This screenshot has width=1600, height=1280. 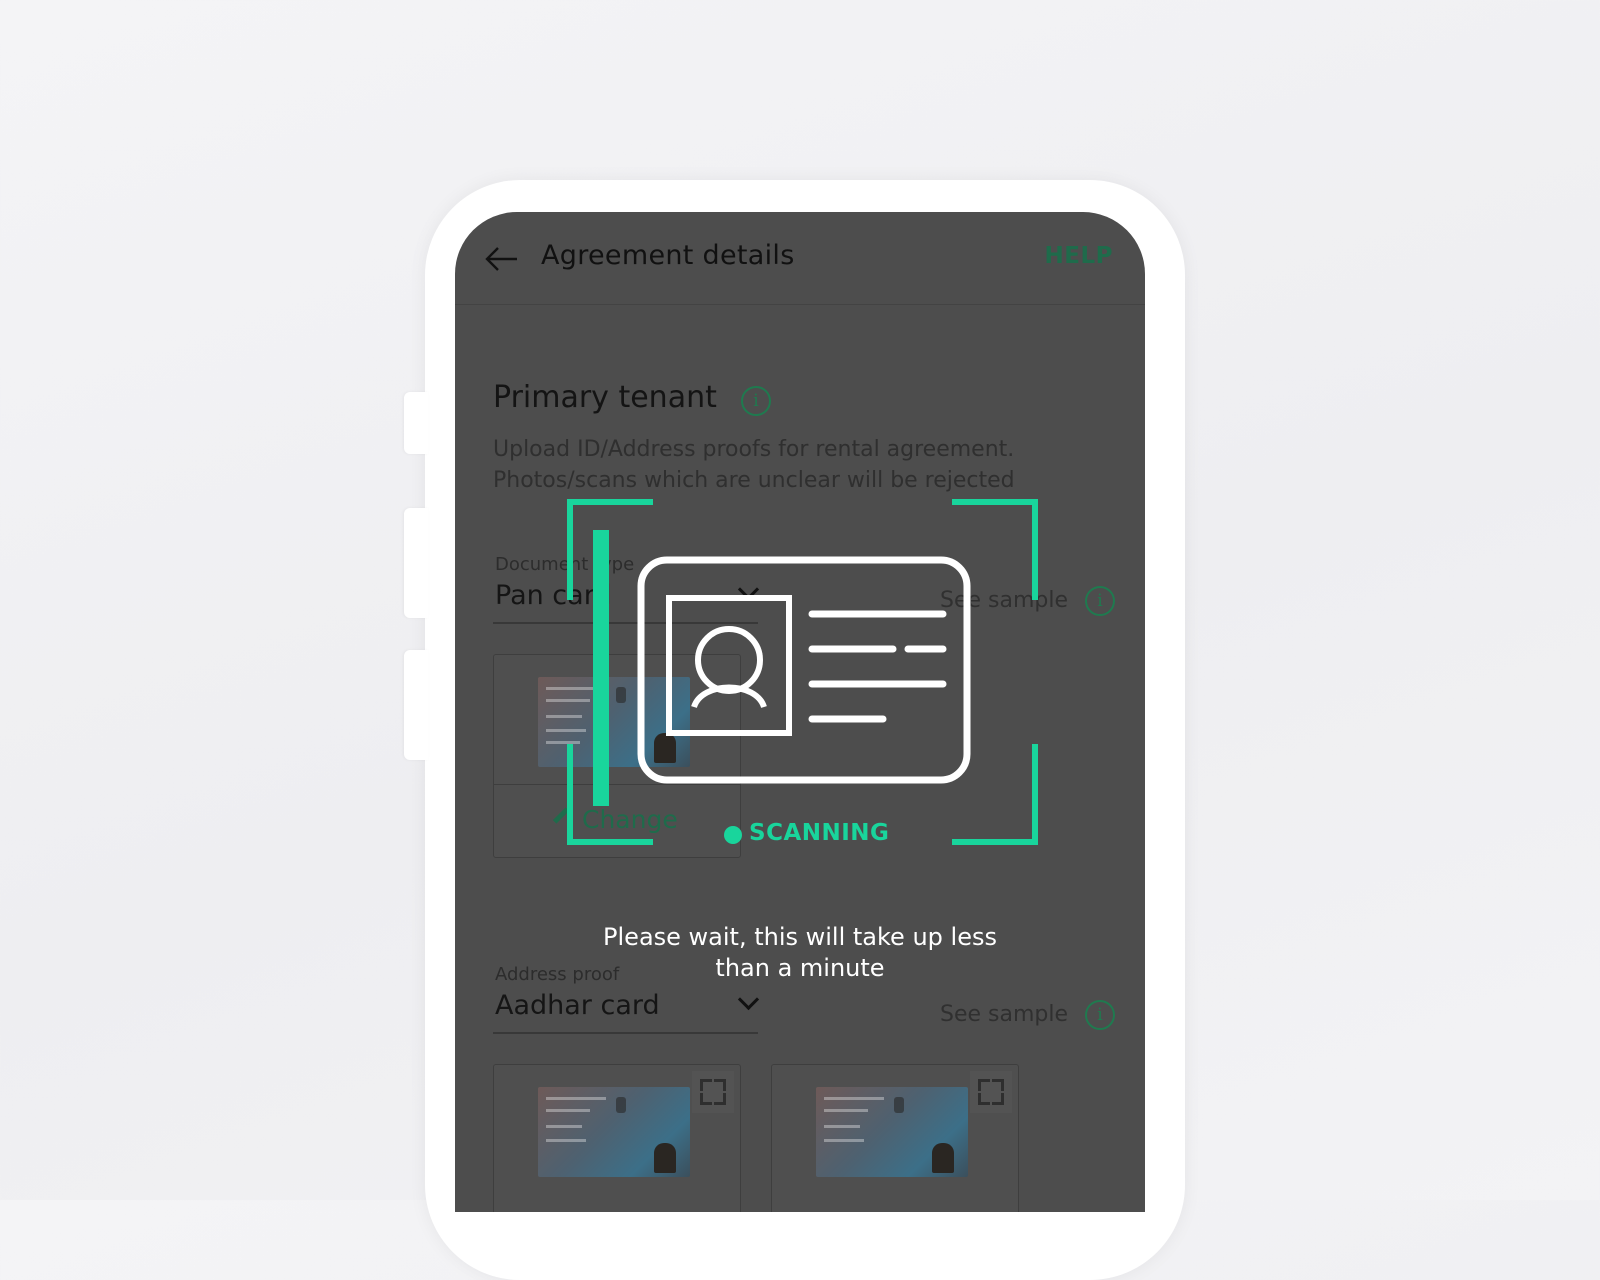 What do you see at coordinates (561, 815) in the screenshot?
I see `pencil-icon` at bounding box center [561, 815].